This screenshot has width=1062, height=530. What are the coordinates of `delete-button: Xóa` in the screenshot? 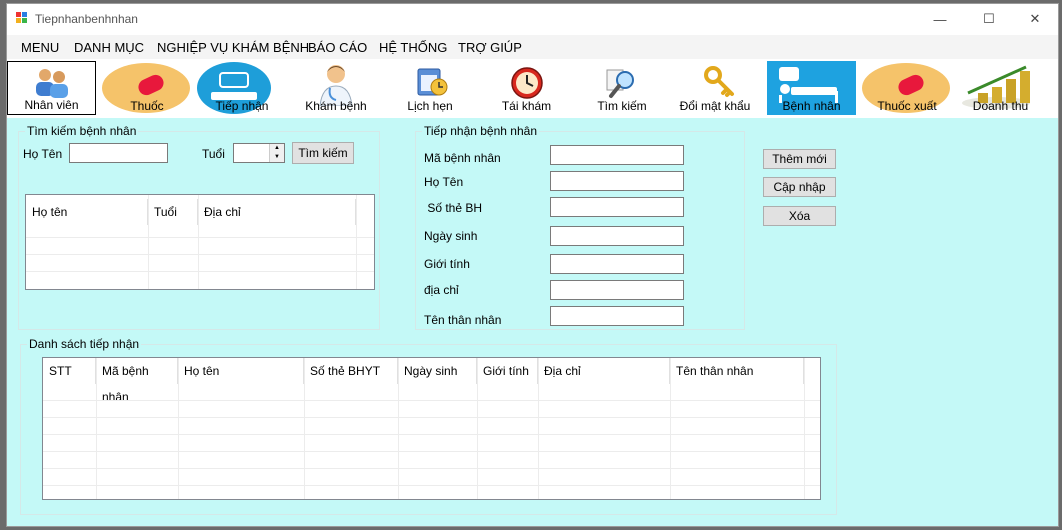 It's located at (799, 216).